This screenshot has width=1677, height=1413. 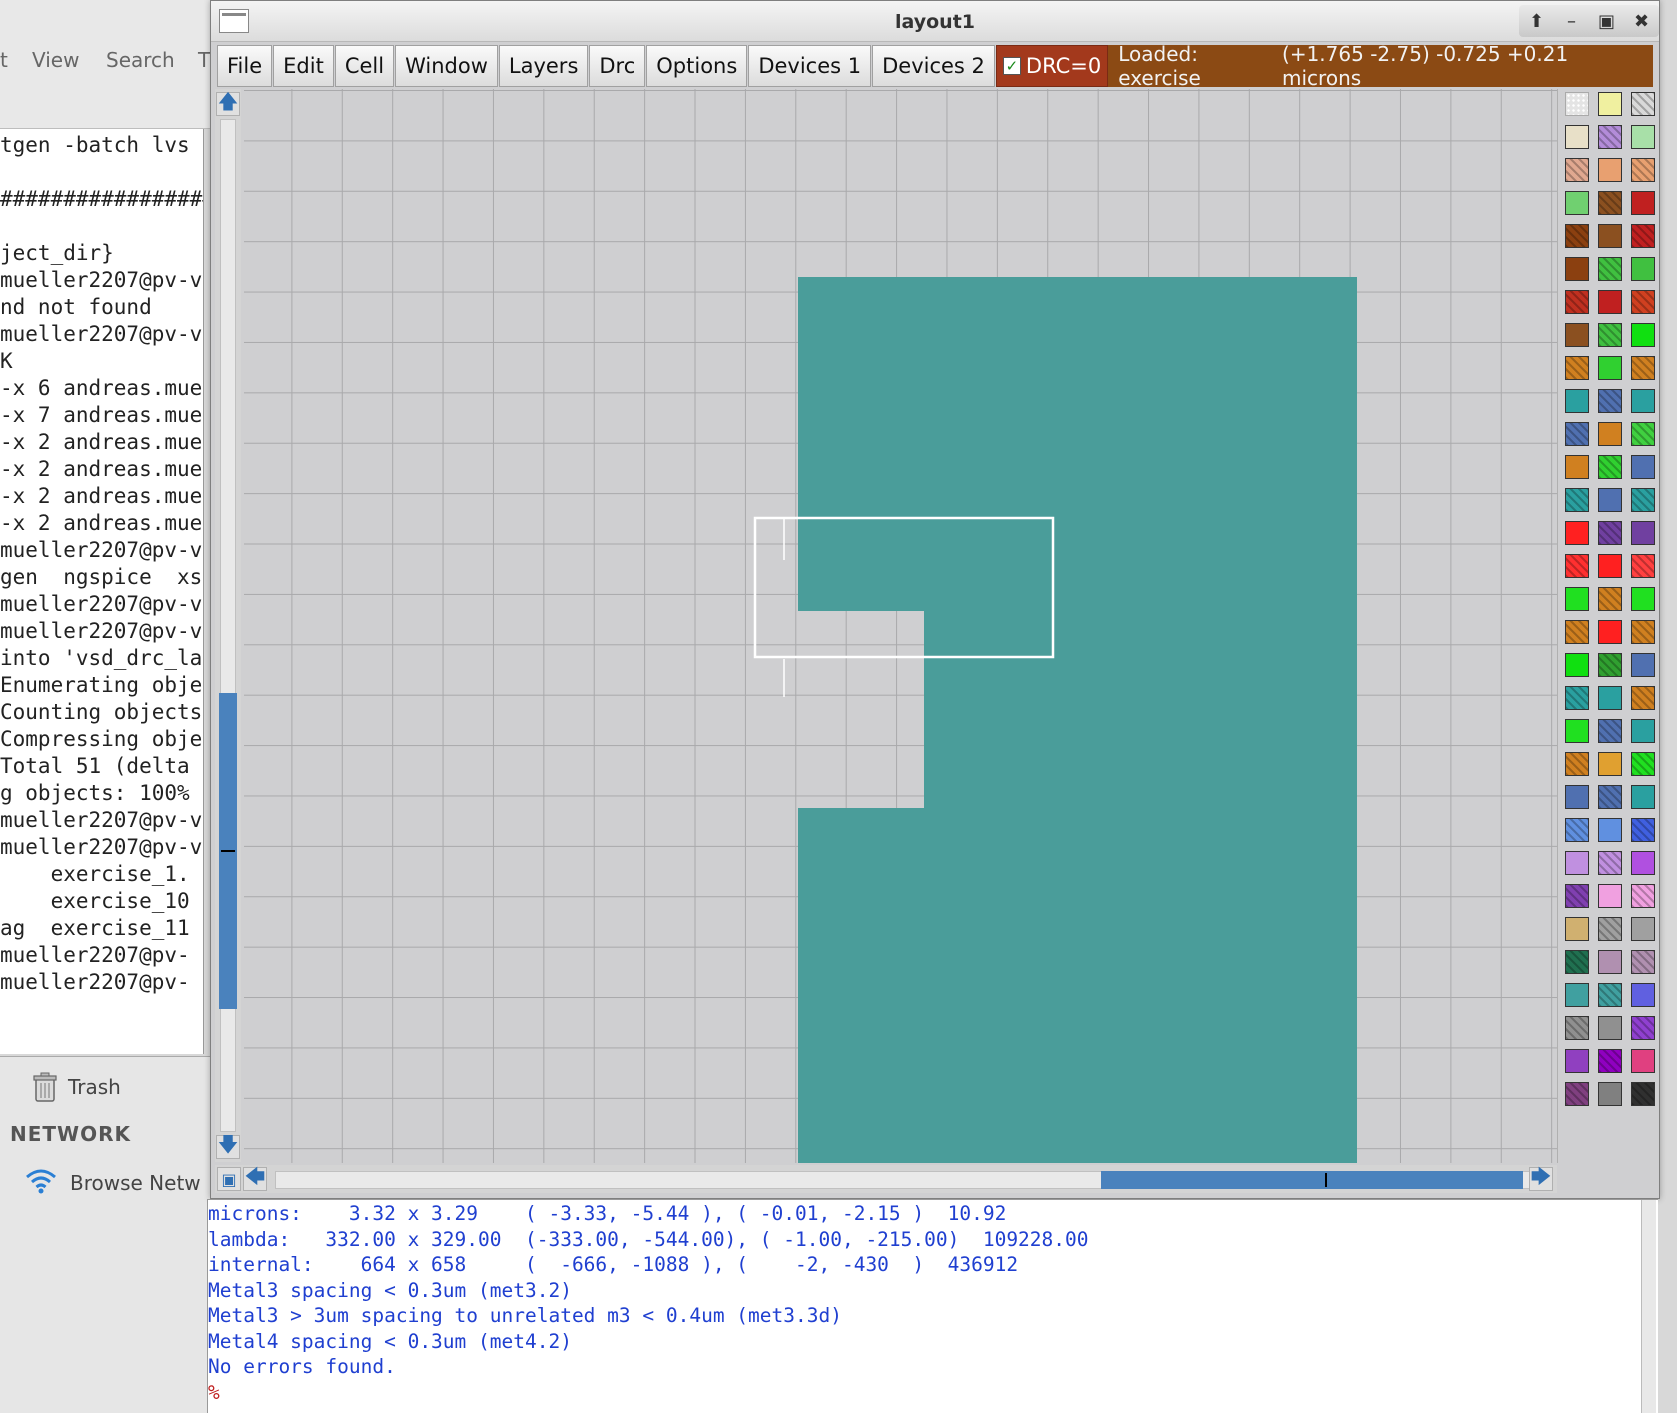 I want to click on trash-icon, so click(x=47, y=1088).